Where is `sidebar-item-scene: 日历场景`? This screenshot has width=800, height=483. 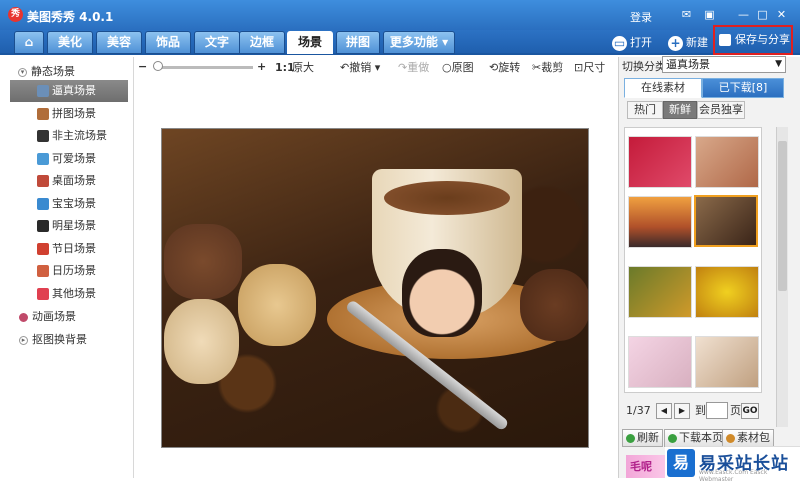 sidebar-item-scene: 日历场景 is located at coordinates (69, 271).